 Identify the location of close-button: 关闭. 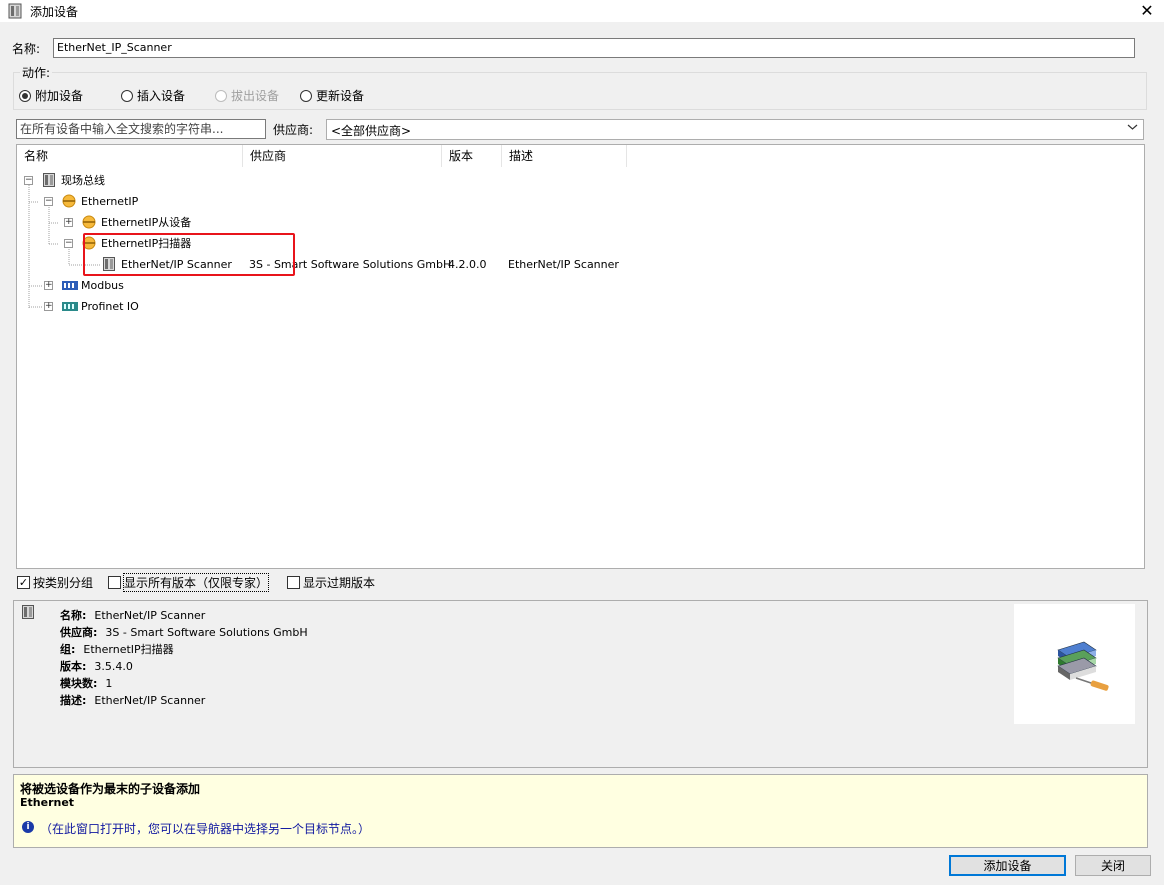
(1113, 865).